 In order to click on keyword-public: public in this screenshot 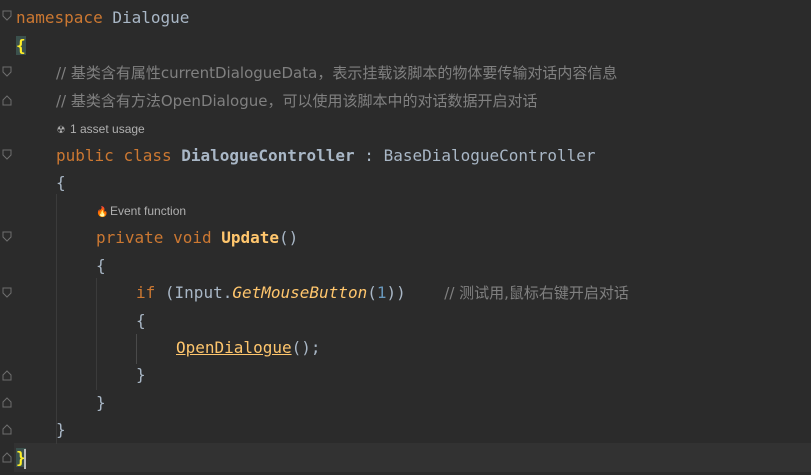, I will do `click(85, 155)`.